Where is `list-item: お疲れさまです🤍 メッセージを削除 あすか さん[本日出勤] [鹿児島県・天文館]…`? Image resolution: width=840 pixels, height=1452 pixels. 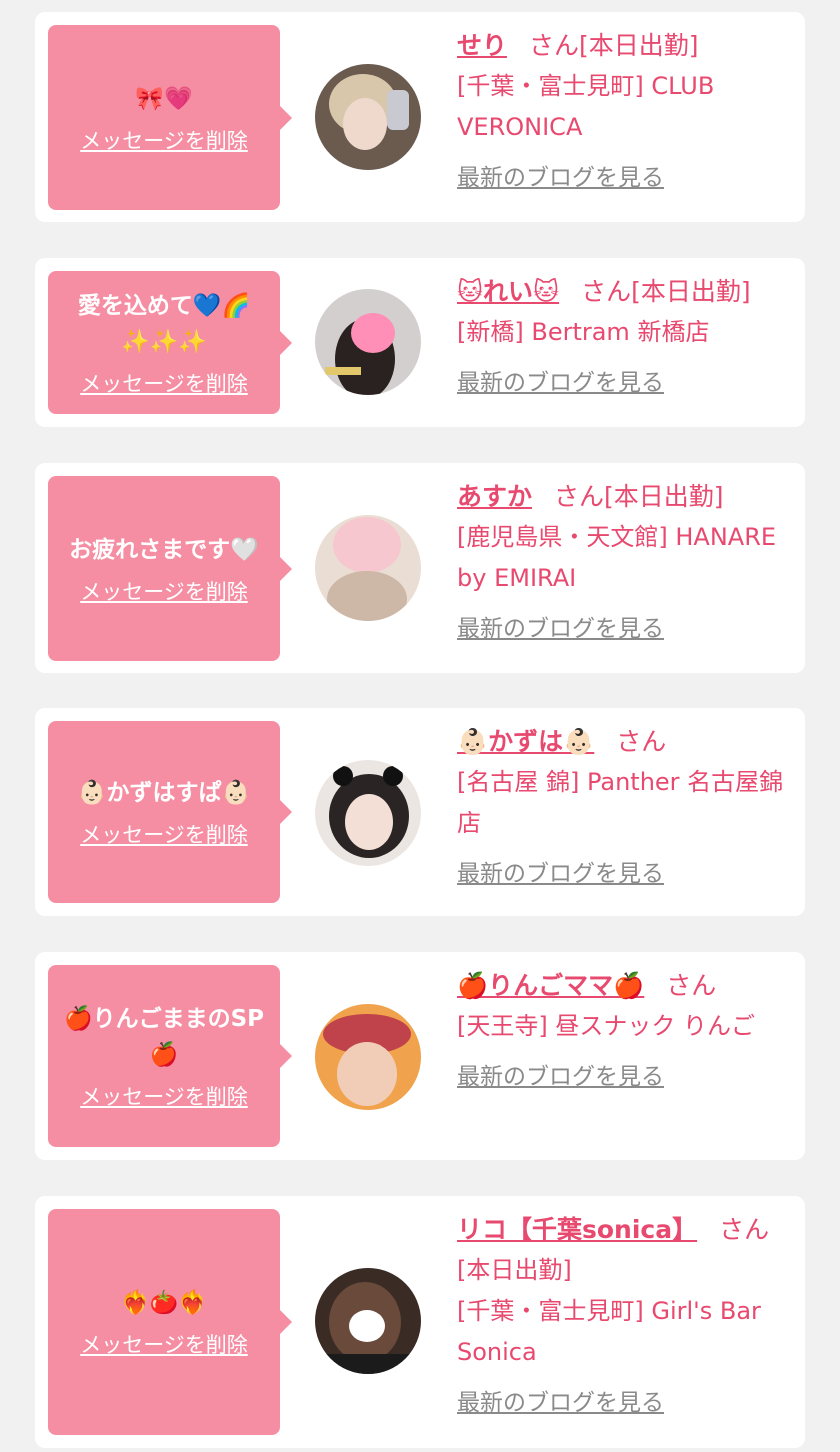 list-item: お疲れさまです🤍 メッセージを削除 あすか さん[本日出勤] [鹿児島県・天文館]… is located at coordinates (420, 568).